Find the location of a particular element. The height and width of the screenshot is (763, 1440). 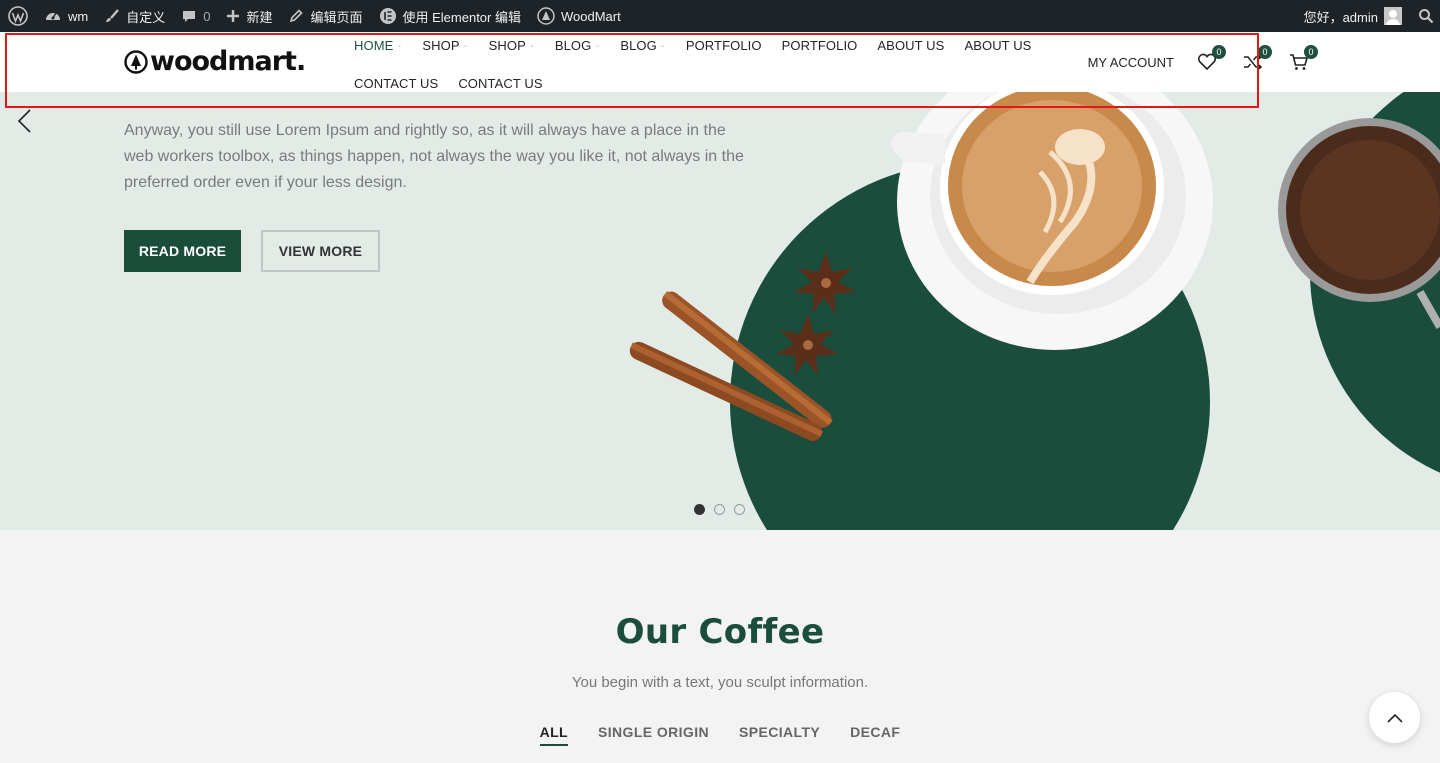

nav-blog: BLOG ⌄ is located at coordinates (578, 45).